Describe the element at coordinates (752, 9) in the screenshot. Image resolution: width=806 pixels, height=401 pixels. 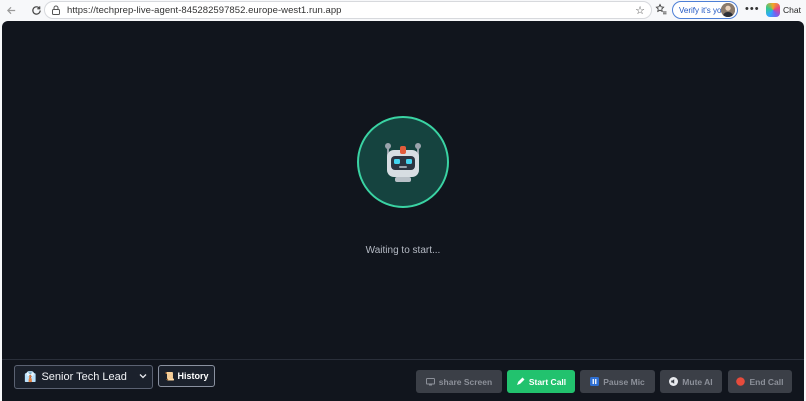
I see `more-options-icon: •••` at that location.